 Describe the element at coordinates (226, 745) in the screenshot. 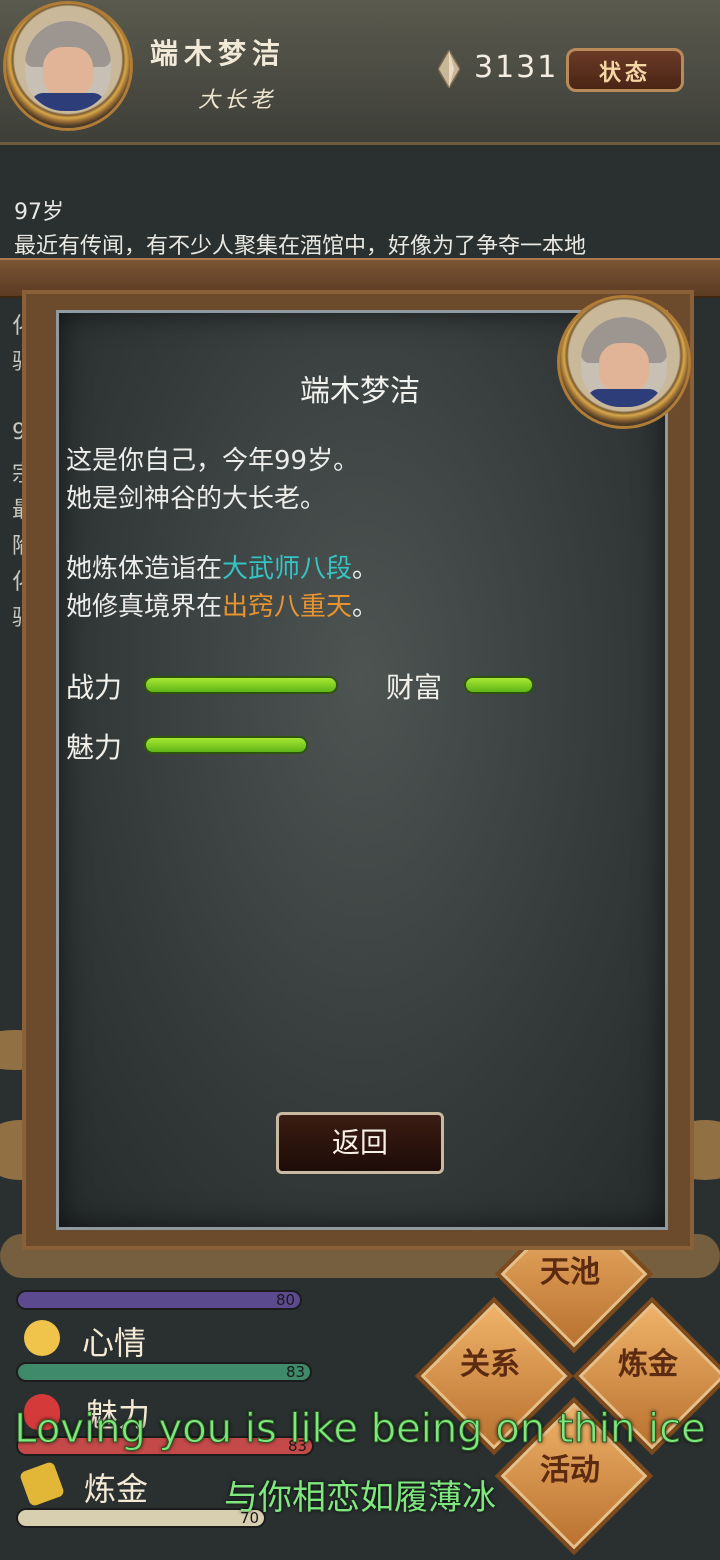

I see `charm-stat-bar` at that location.